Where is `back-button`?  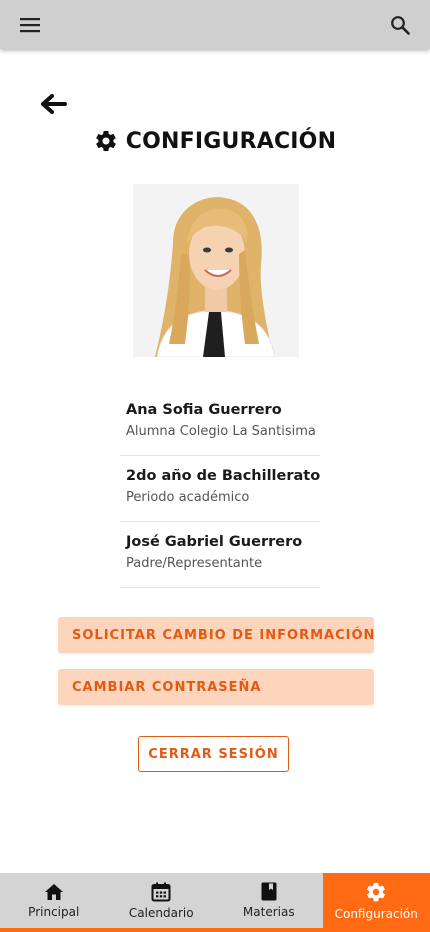
back-button is located at coordinates (53, 104).